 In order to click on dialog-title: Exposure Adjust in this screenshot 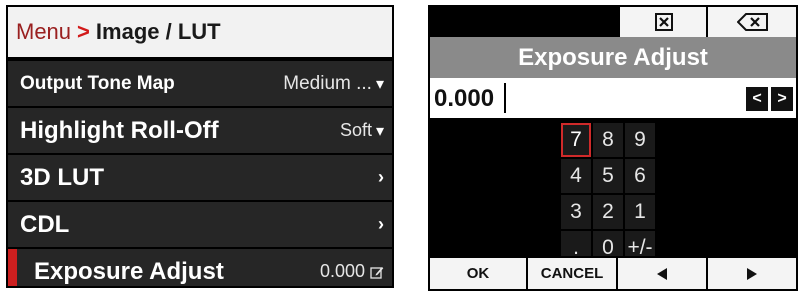, I will do `click(613, 57)`.